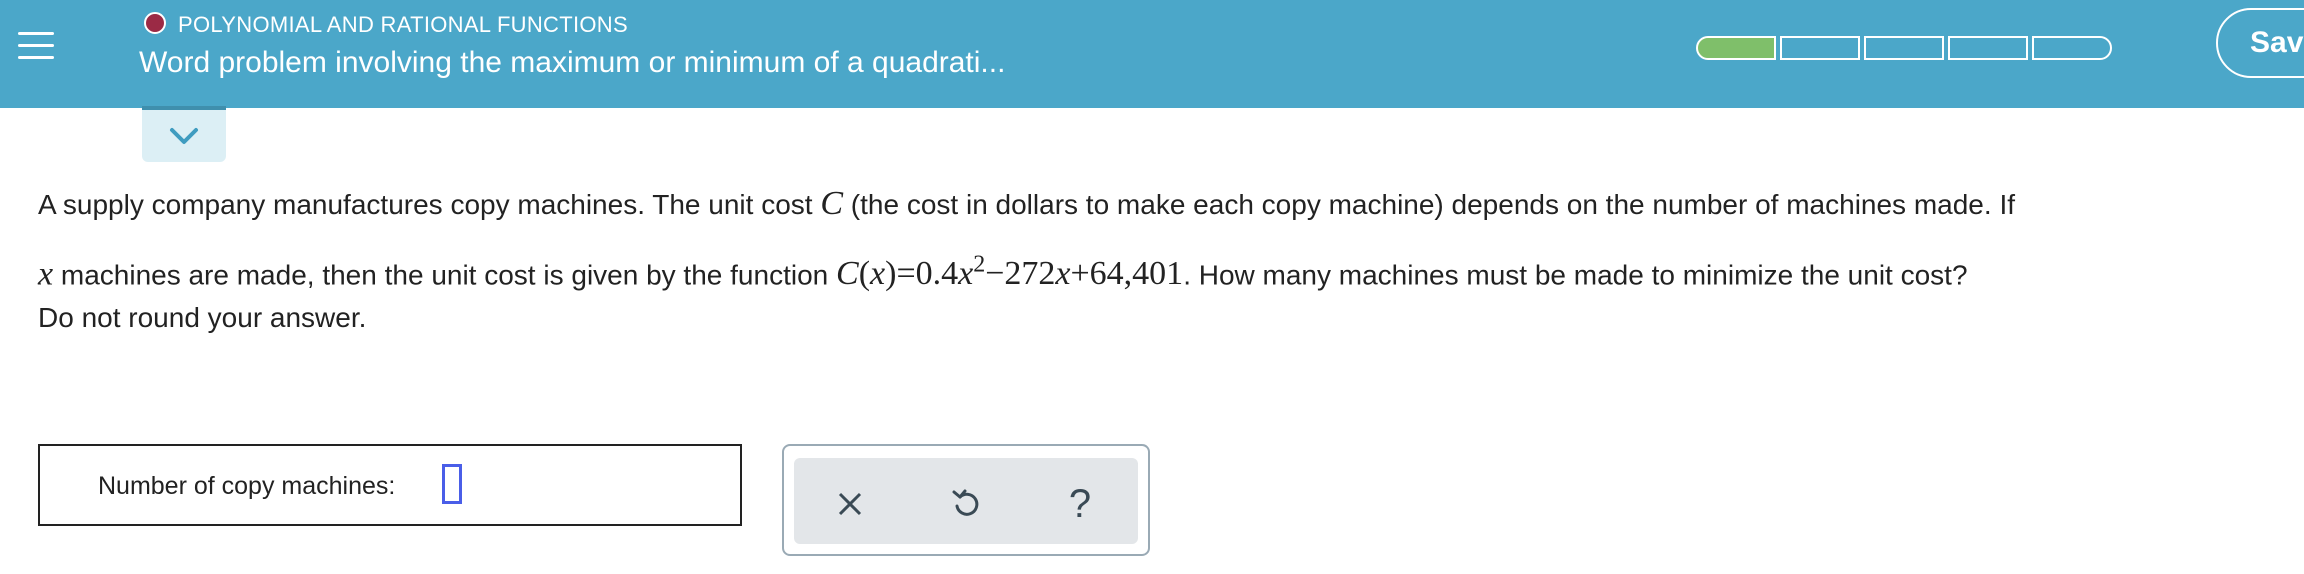 This screenshot has height=574, width=2304. I want to click on answer-tools: ?, so click(966, 500).